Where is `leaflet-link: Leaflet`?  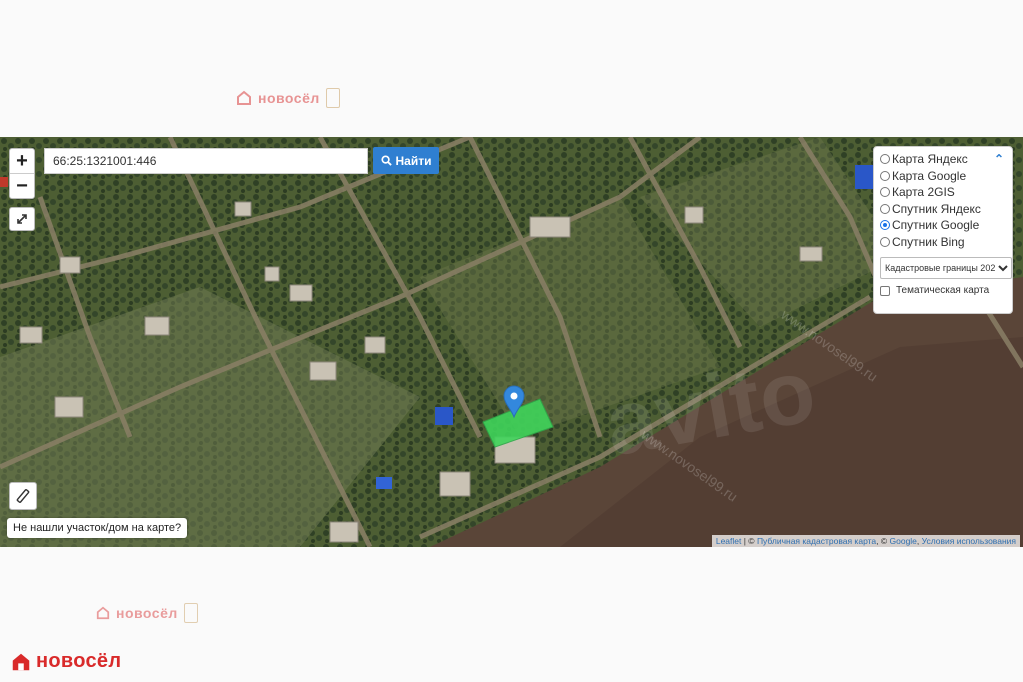
leaflet-link: Leaflet is located at coordinates (729, 541).